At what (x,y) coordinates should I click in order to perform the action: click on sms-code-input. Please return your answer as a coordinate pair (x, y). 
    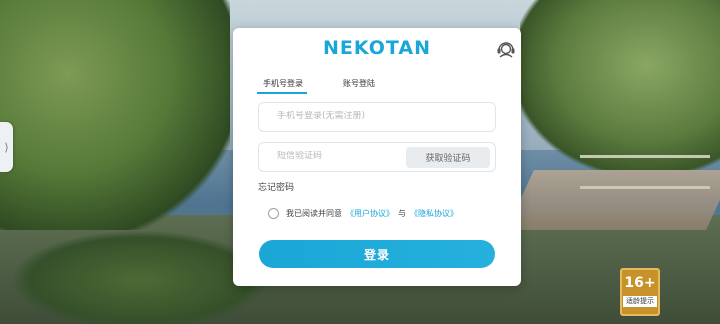
    Looking at the image, I should click on (342, 156).